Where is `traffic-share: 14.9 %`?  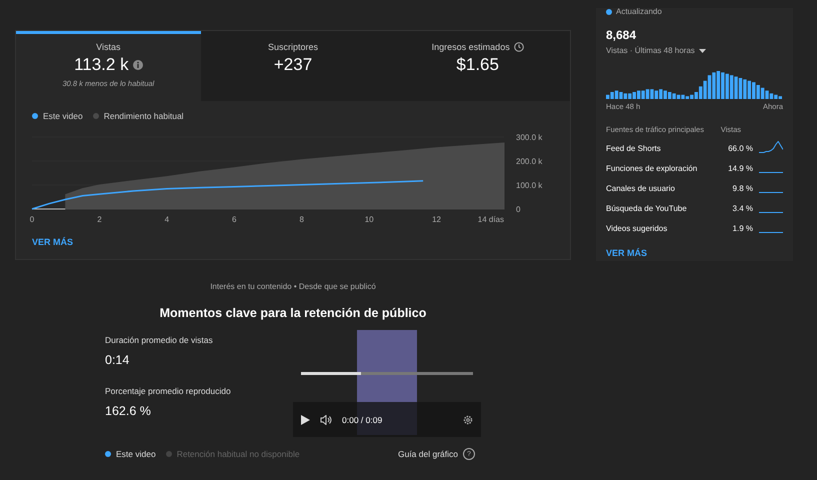 traffic-share: 14.9 % is located at coordinates (740, 168).